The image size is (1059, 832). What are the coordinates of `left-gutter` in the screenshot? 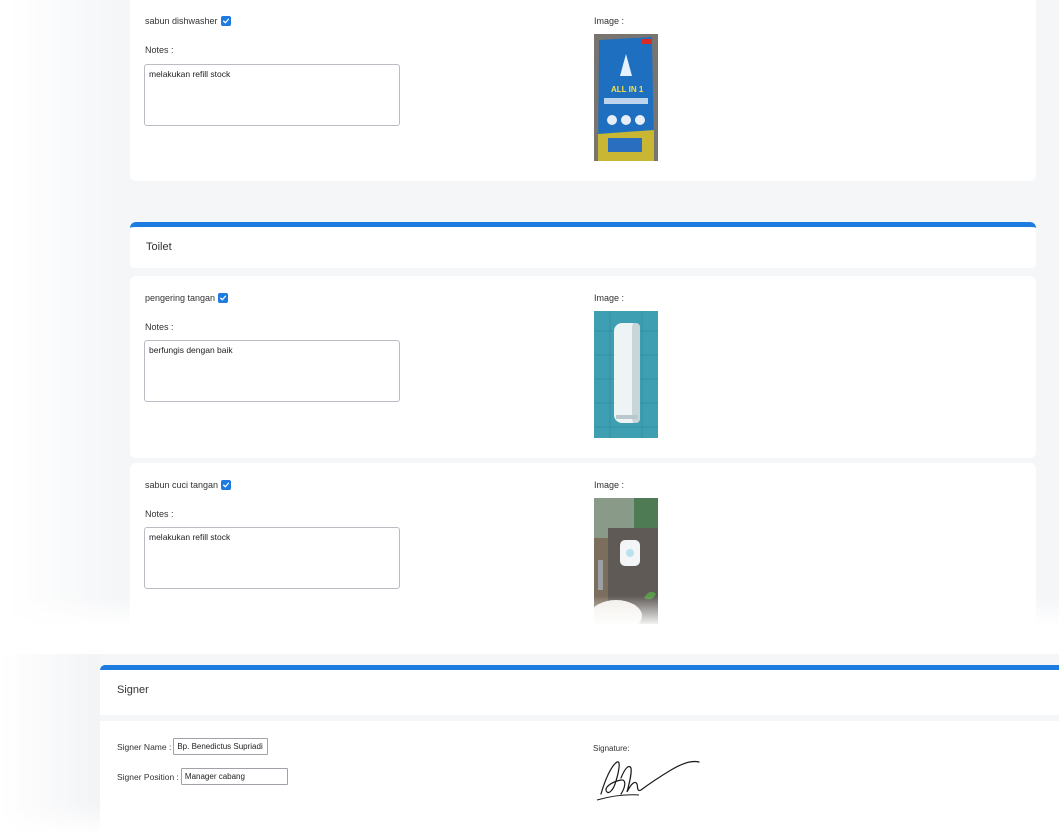 It's located at (63, 312).